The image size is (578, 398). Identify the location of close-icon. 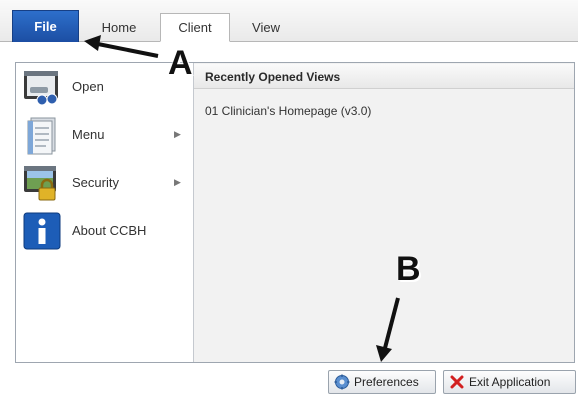
(457, 382).